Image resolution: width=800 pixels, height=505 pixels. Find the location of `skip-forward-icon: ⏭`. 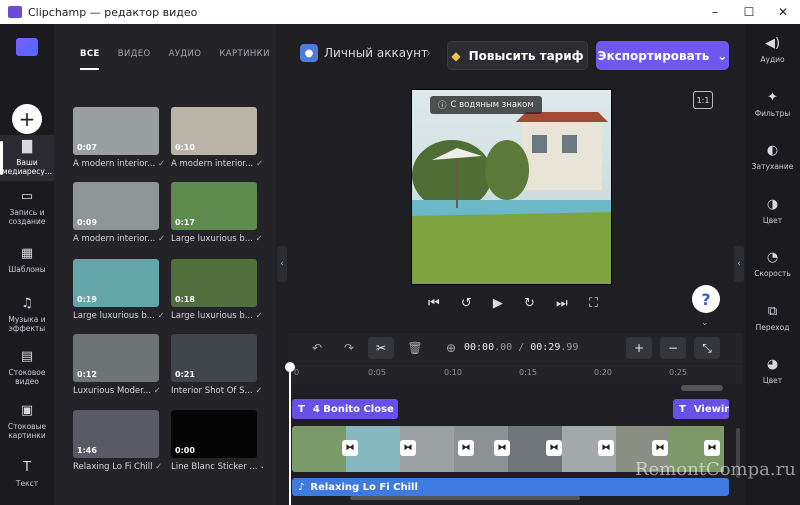

skip-forward-icon: ⏭ is located at coordinates (562, 303).